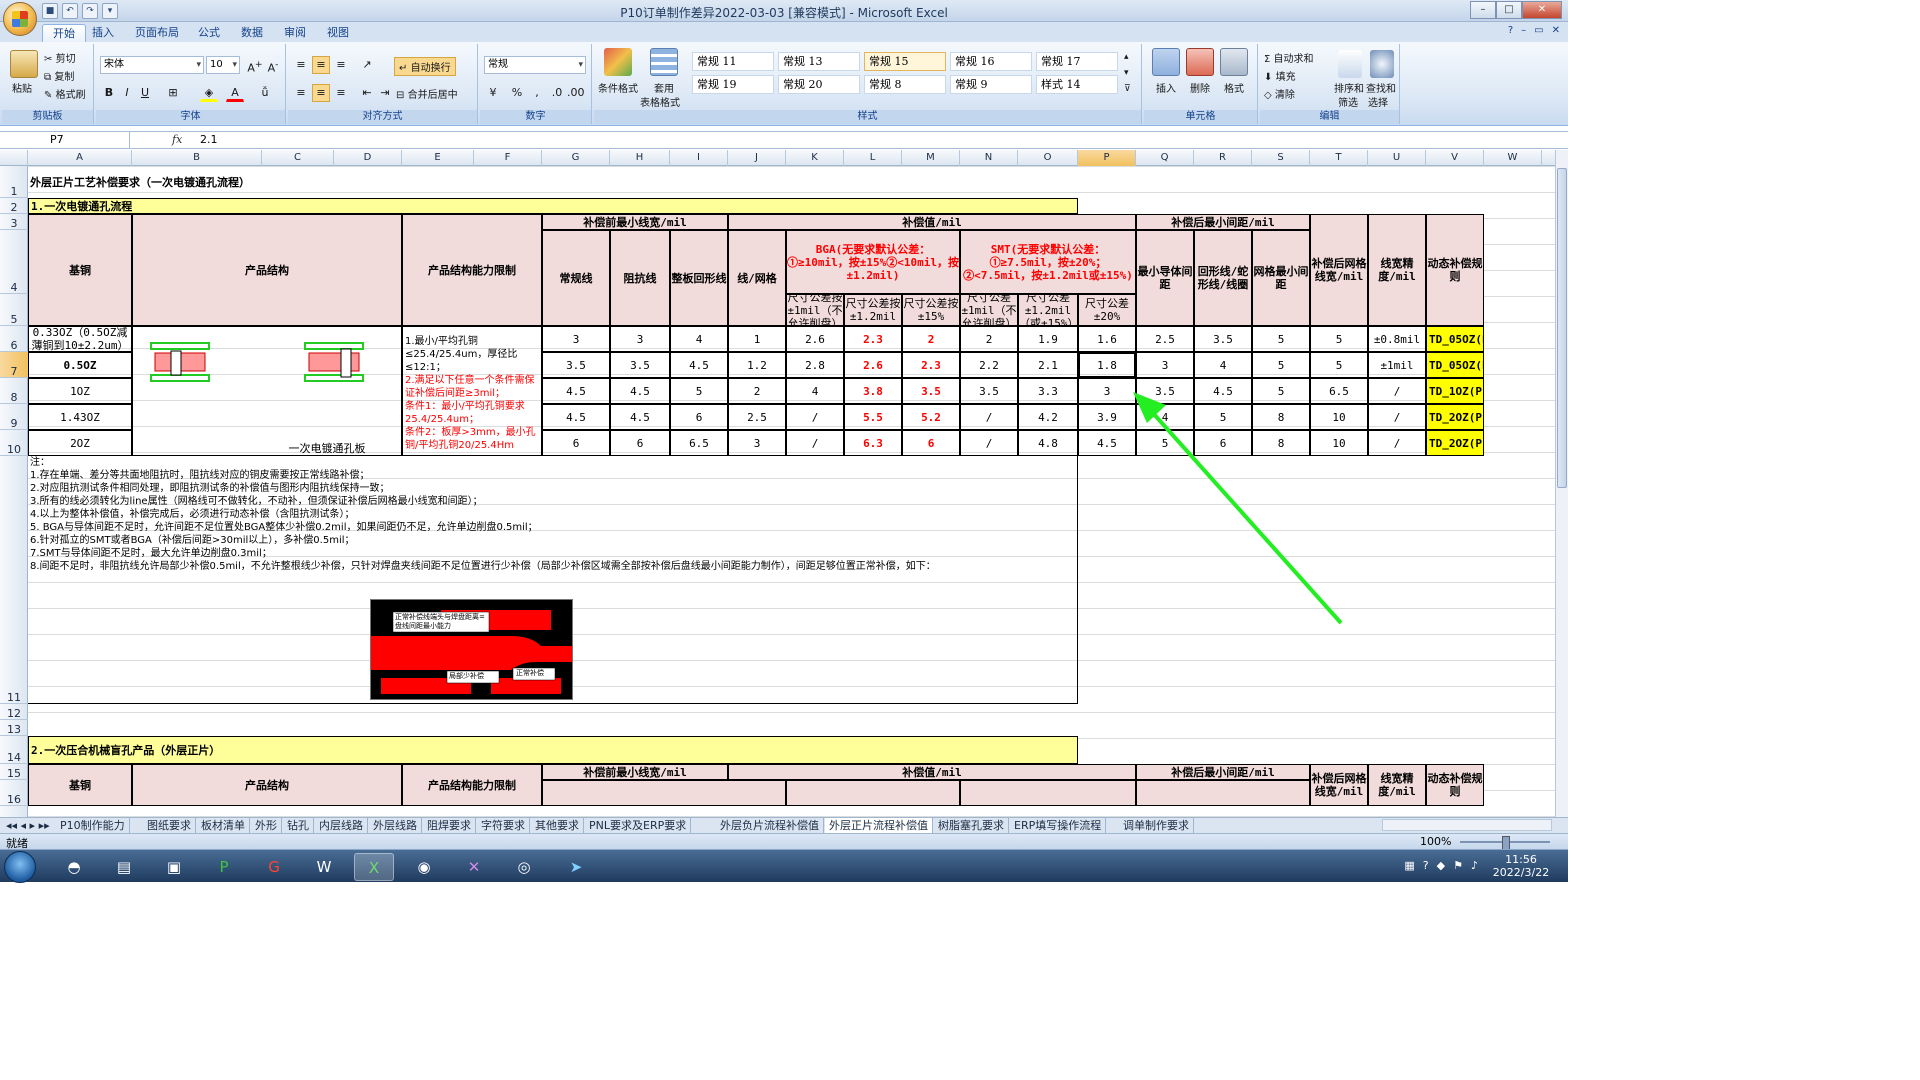 This screenshot has width=1920, height=1080. What do you see at coordinates (298, 825) in the screenshot?
I see `sheet-tab: 钻孔` at bounding box center [298, 825].